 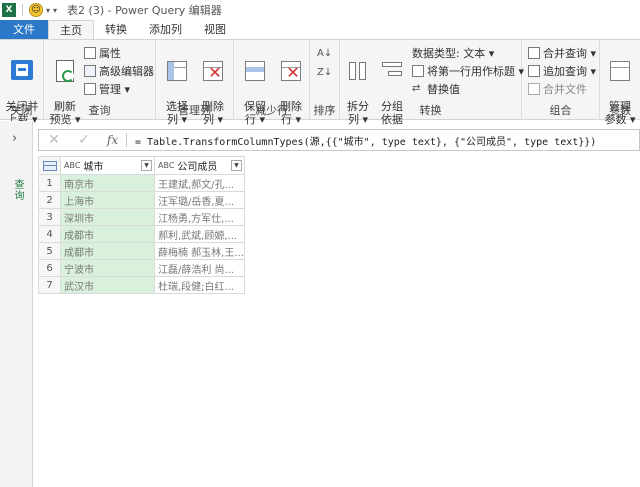 I want to click on title-bar: X ☺ ▾ ▾ 表2 (3) - Power Query 编辑器, so click(x=320, y=10).